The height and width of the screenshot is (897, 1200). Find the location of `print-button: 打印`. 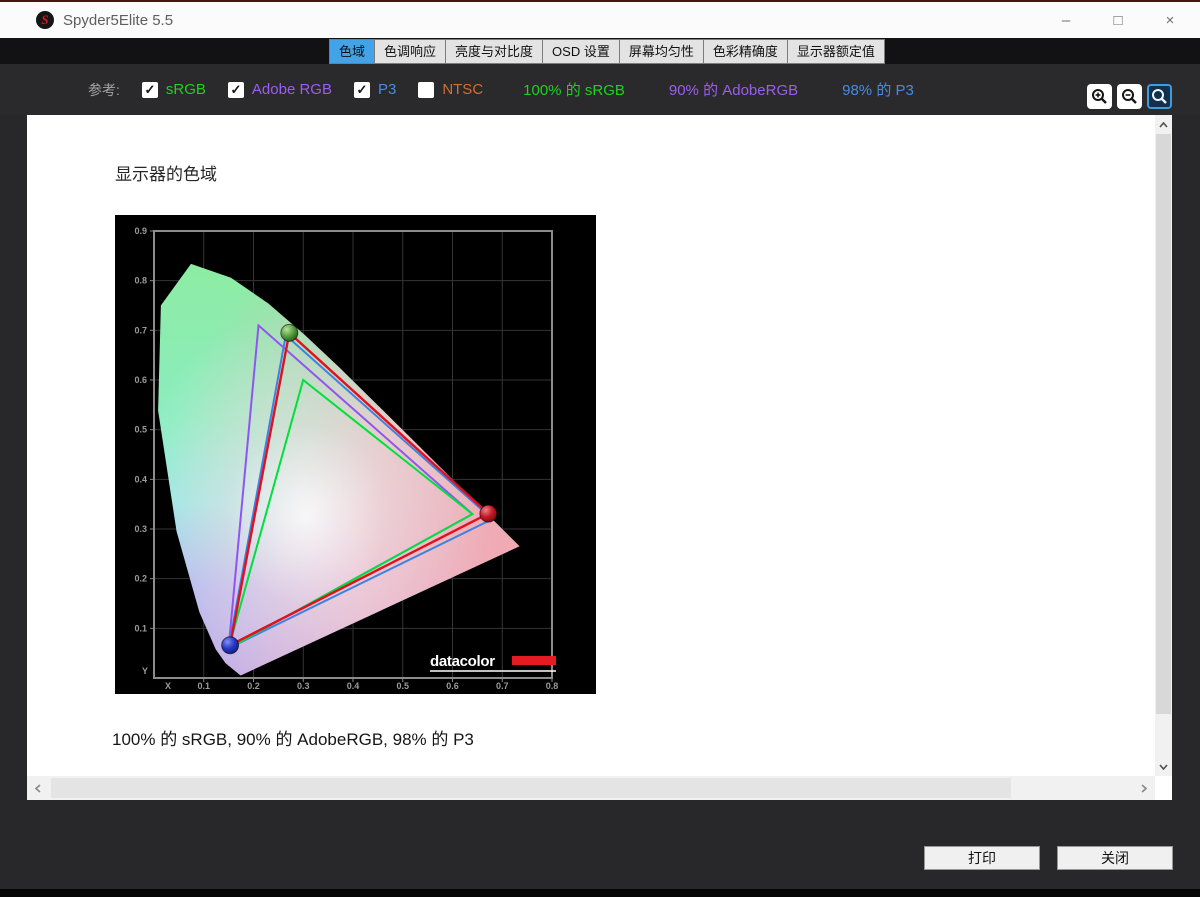

print-button: 打印 is located at coordinates (982, 858).